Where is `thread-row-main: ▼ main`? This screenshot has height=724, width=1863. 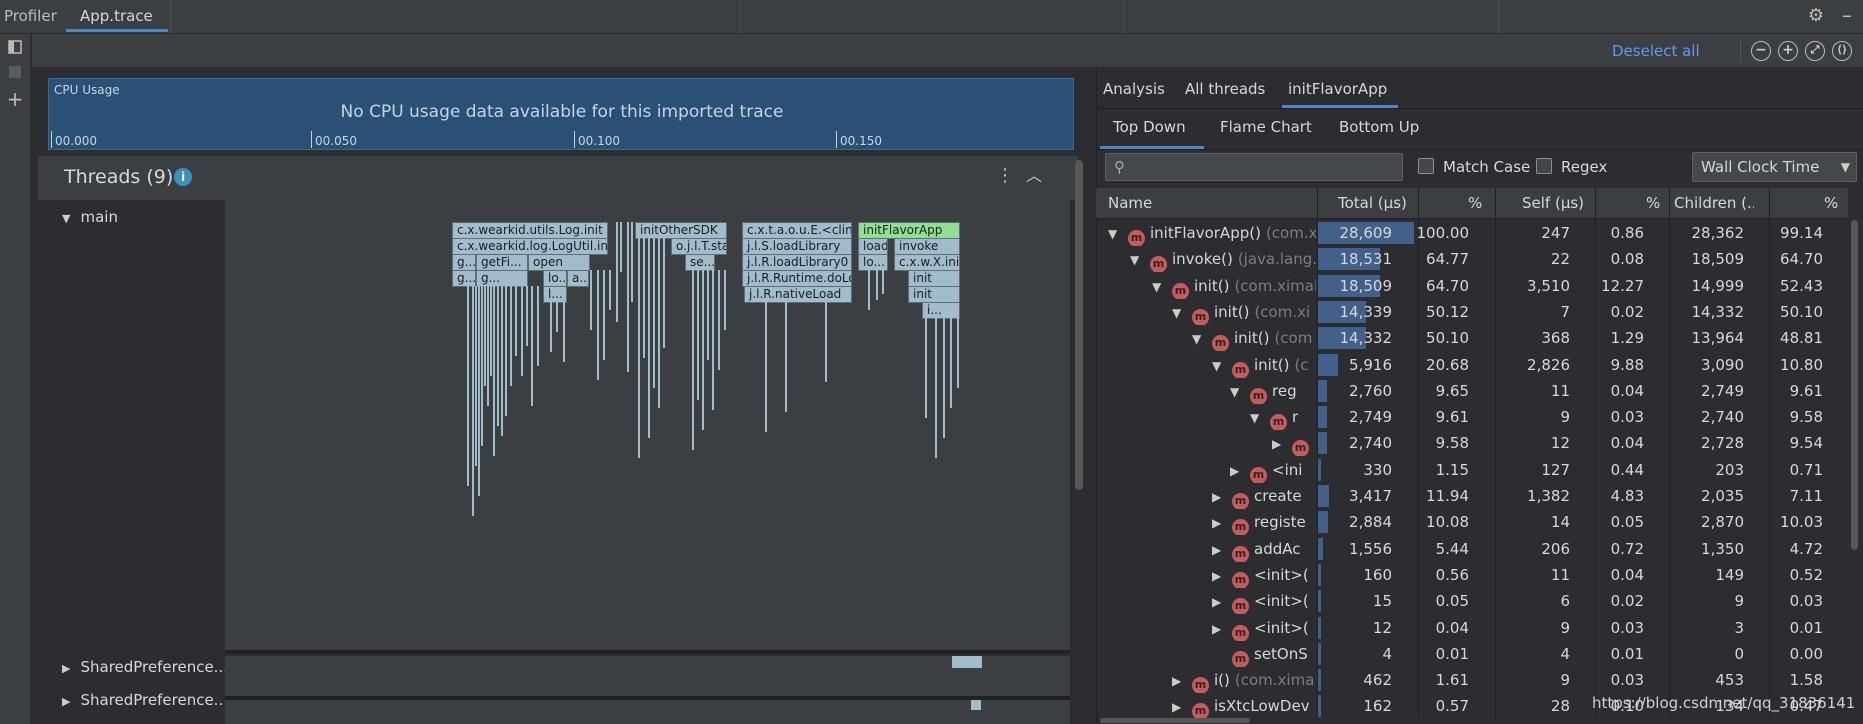
thread-row-main: ▼ main is located at coordinates (90, 217).